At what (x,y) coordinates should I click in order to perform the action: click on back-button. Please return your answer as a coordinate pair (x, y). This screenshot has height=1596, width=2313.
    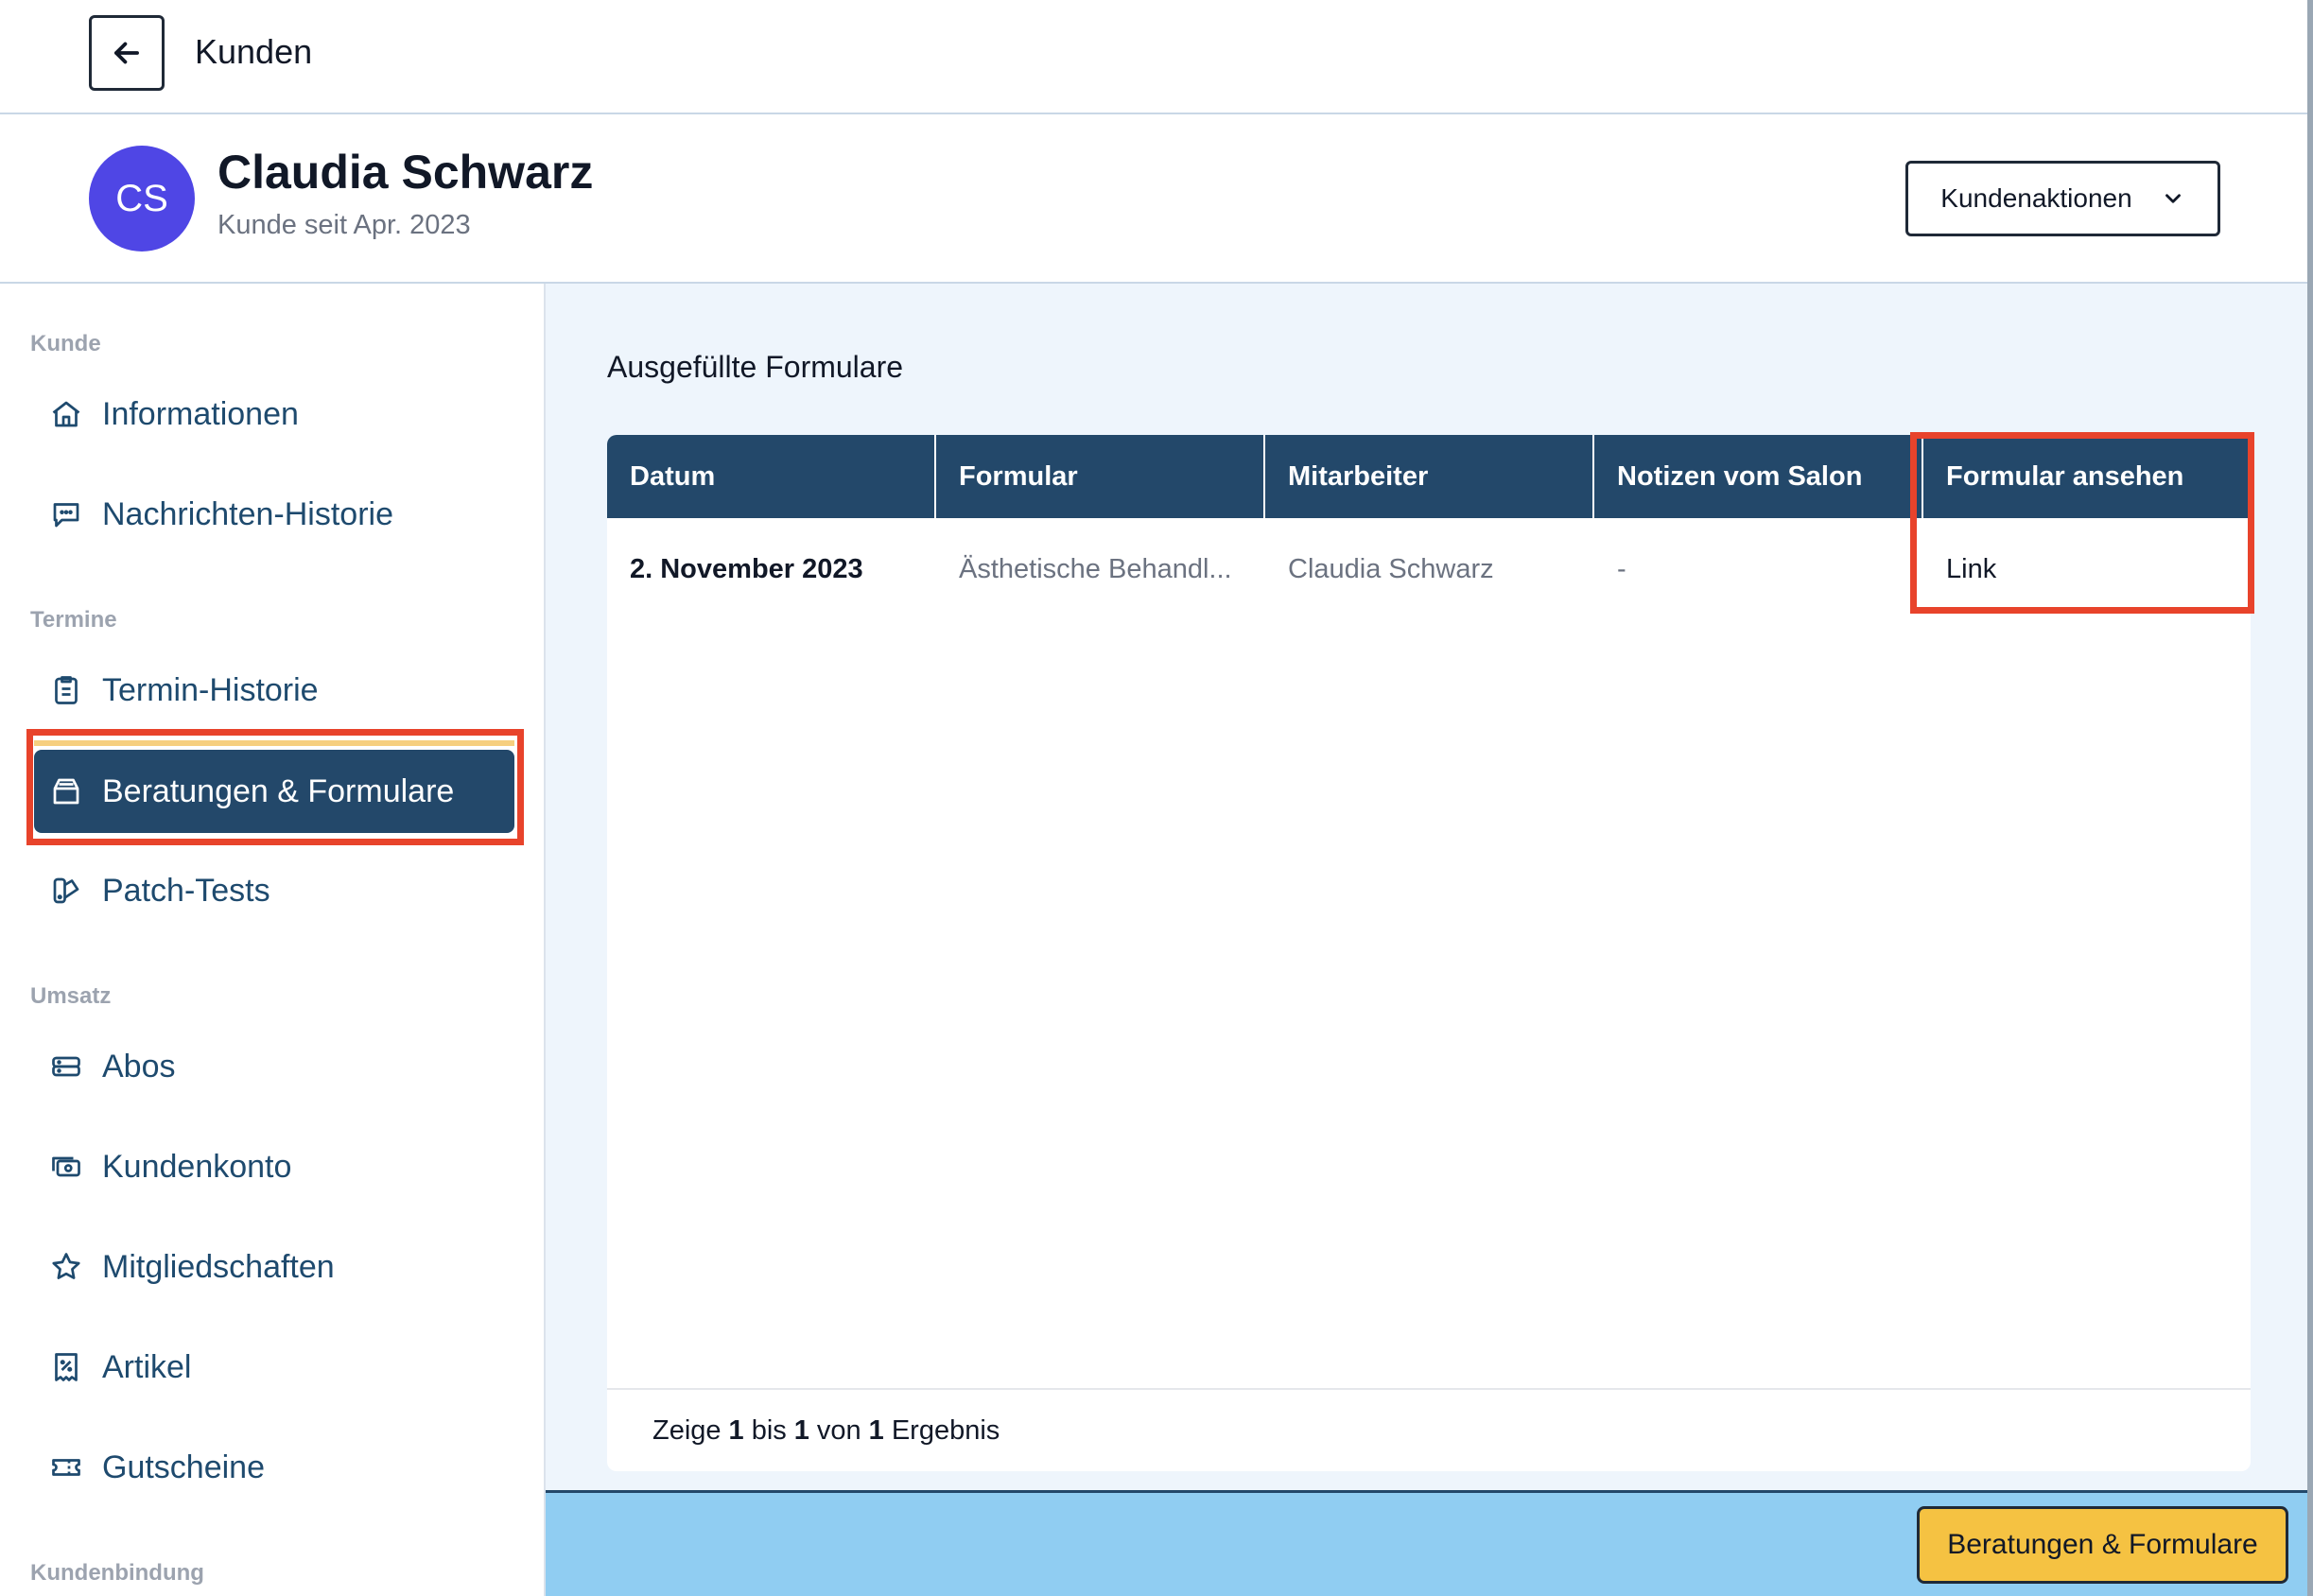
    Looking at the image, I should click on (127, 53).